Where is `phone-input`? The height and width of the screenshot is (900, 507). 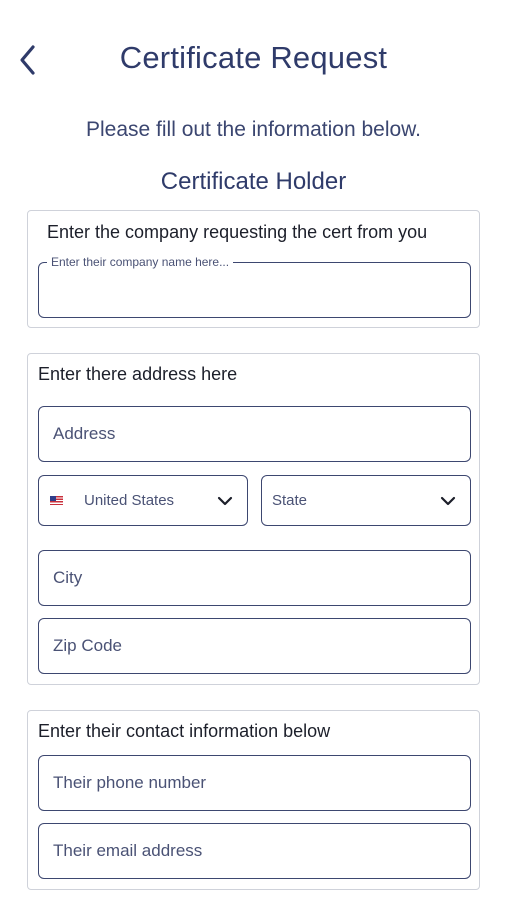
phone-input is located at coordinates (254, 783).